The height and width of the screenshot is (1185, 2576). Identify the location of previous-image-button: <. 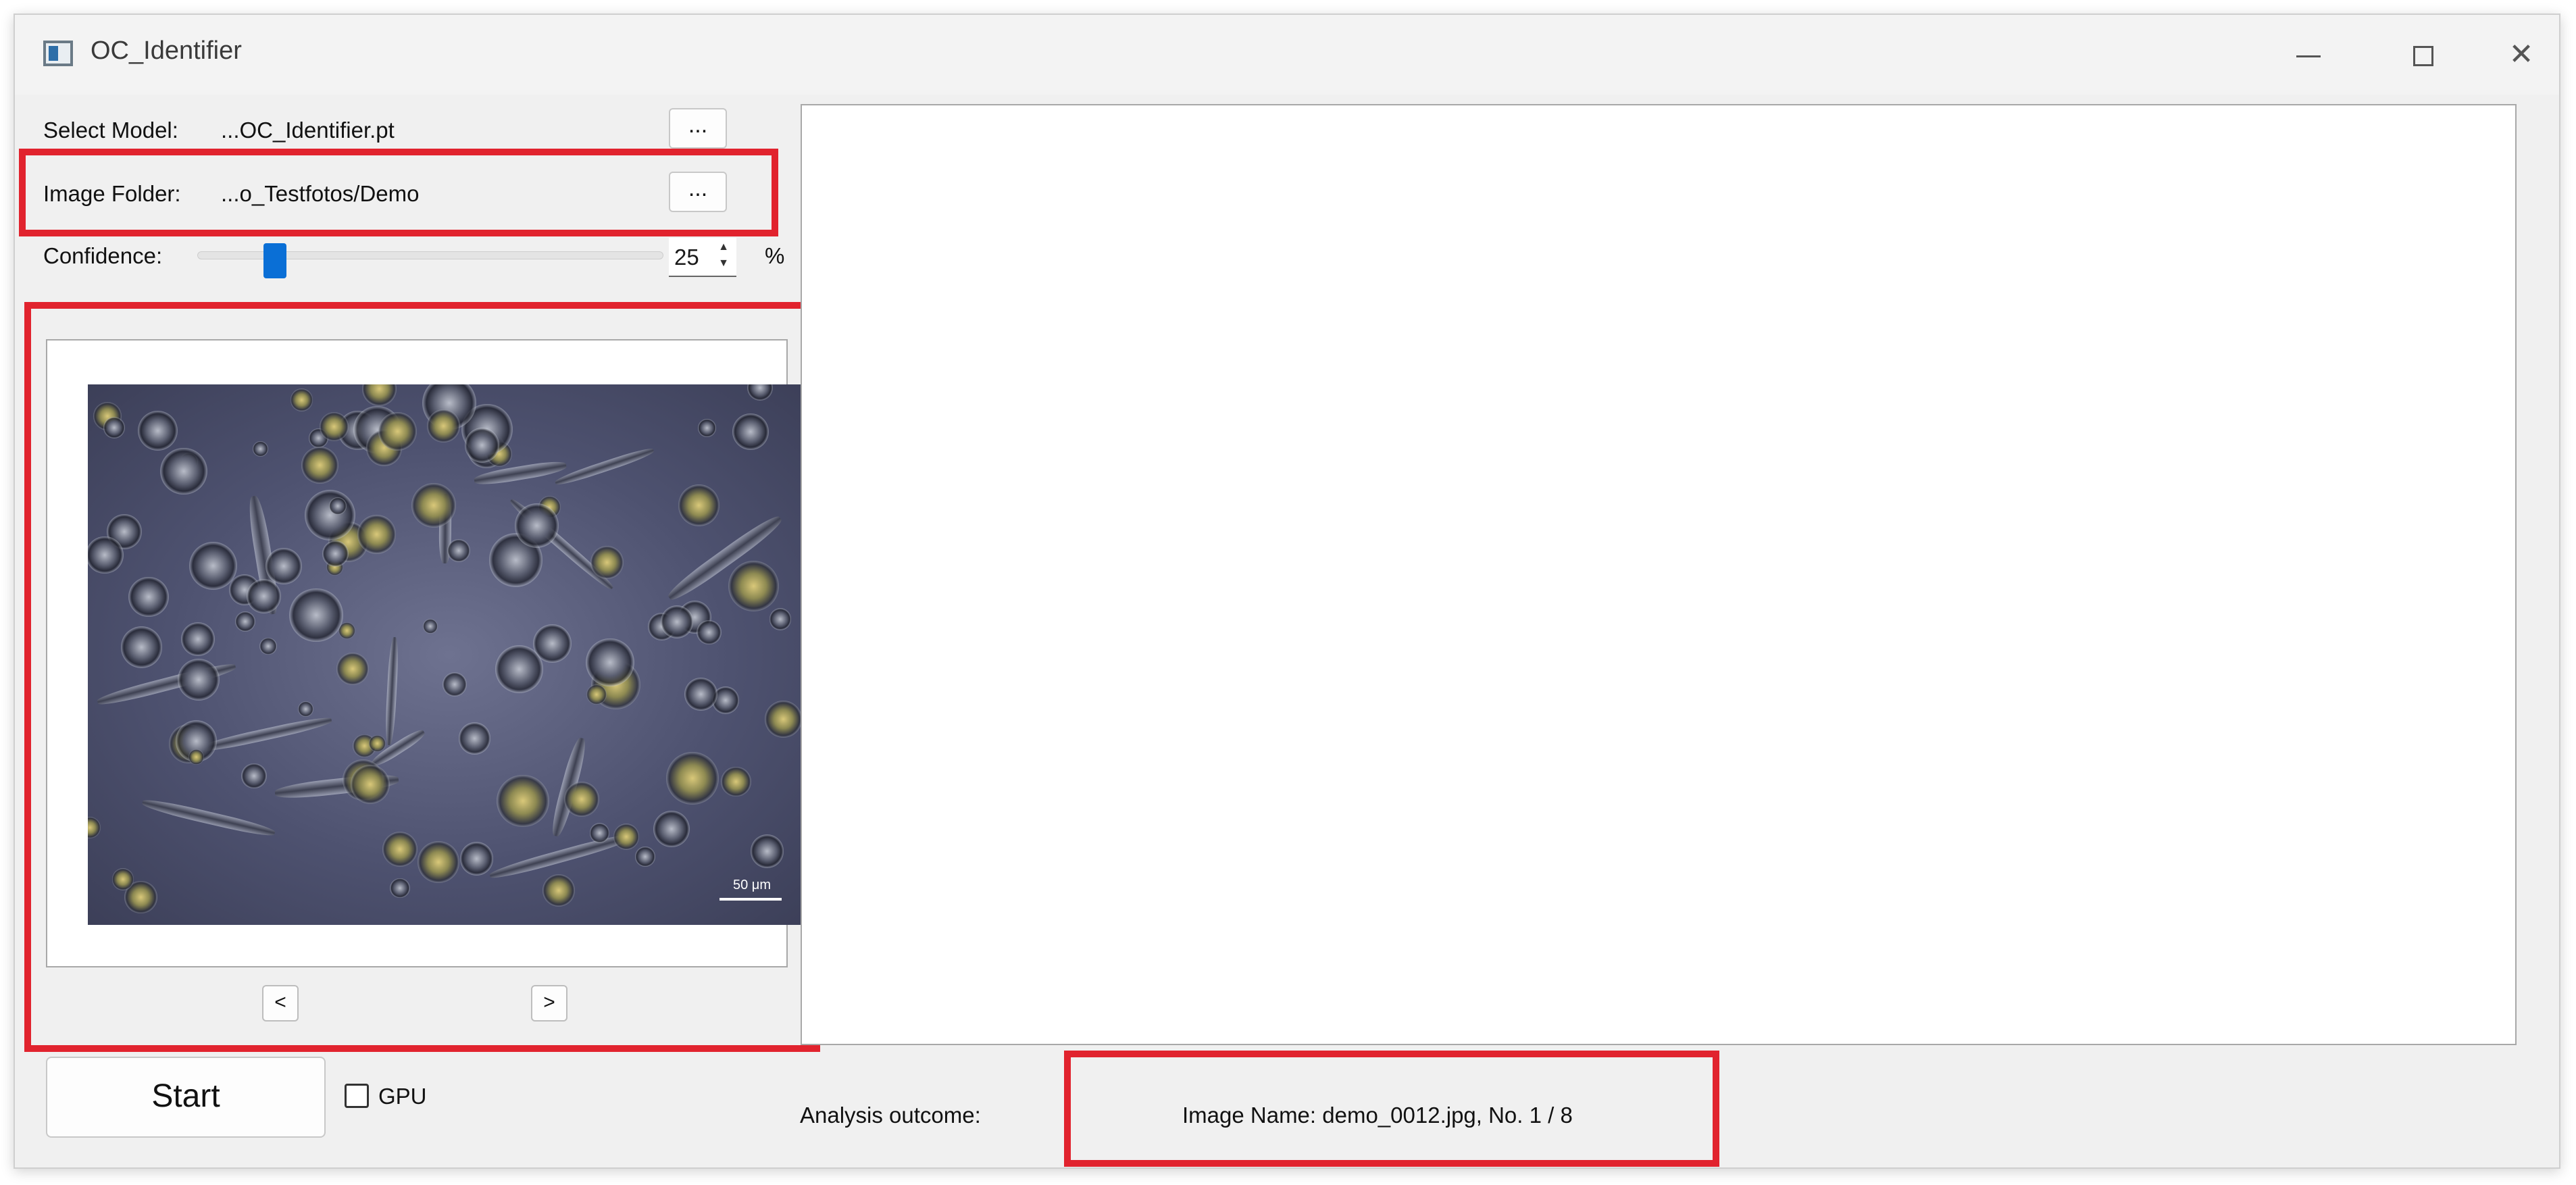
(280, 1003).